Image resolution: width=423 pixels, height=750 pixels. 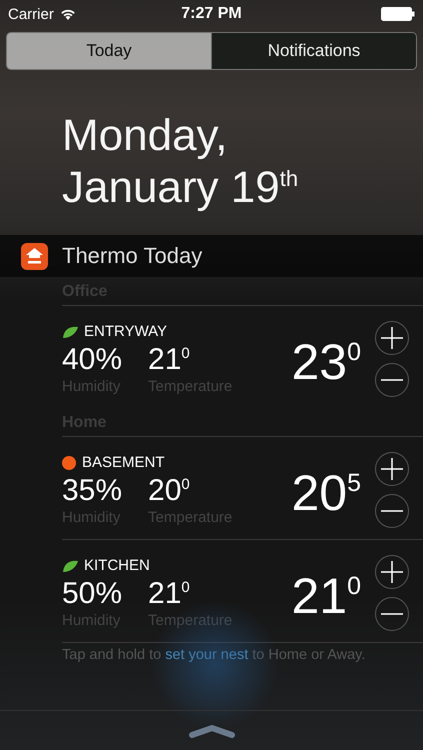 What do you see at coordinates (313, 51) in the screenshot?
I see `segment-tab: Notifications` at bounding box center [313, 51].